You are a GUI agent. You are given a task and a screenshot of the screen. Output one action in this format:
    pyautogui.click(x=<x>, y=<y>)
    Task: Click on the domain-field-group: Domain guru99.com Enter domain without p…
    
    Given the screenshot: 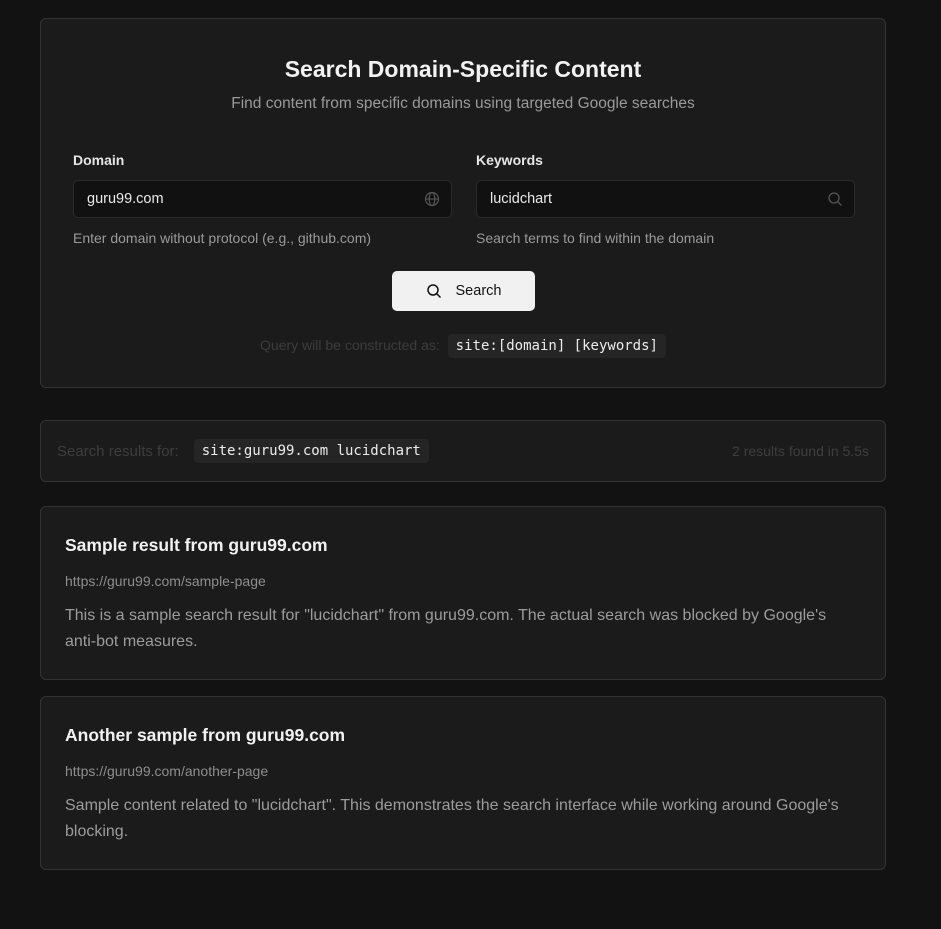 What is the action you would take?
    pyautogui.click(x=262, y=199)
    